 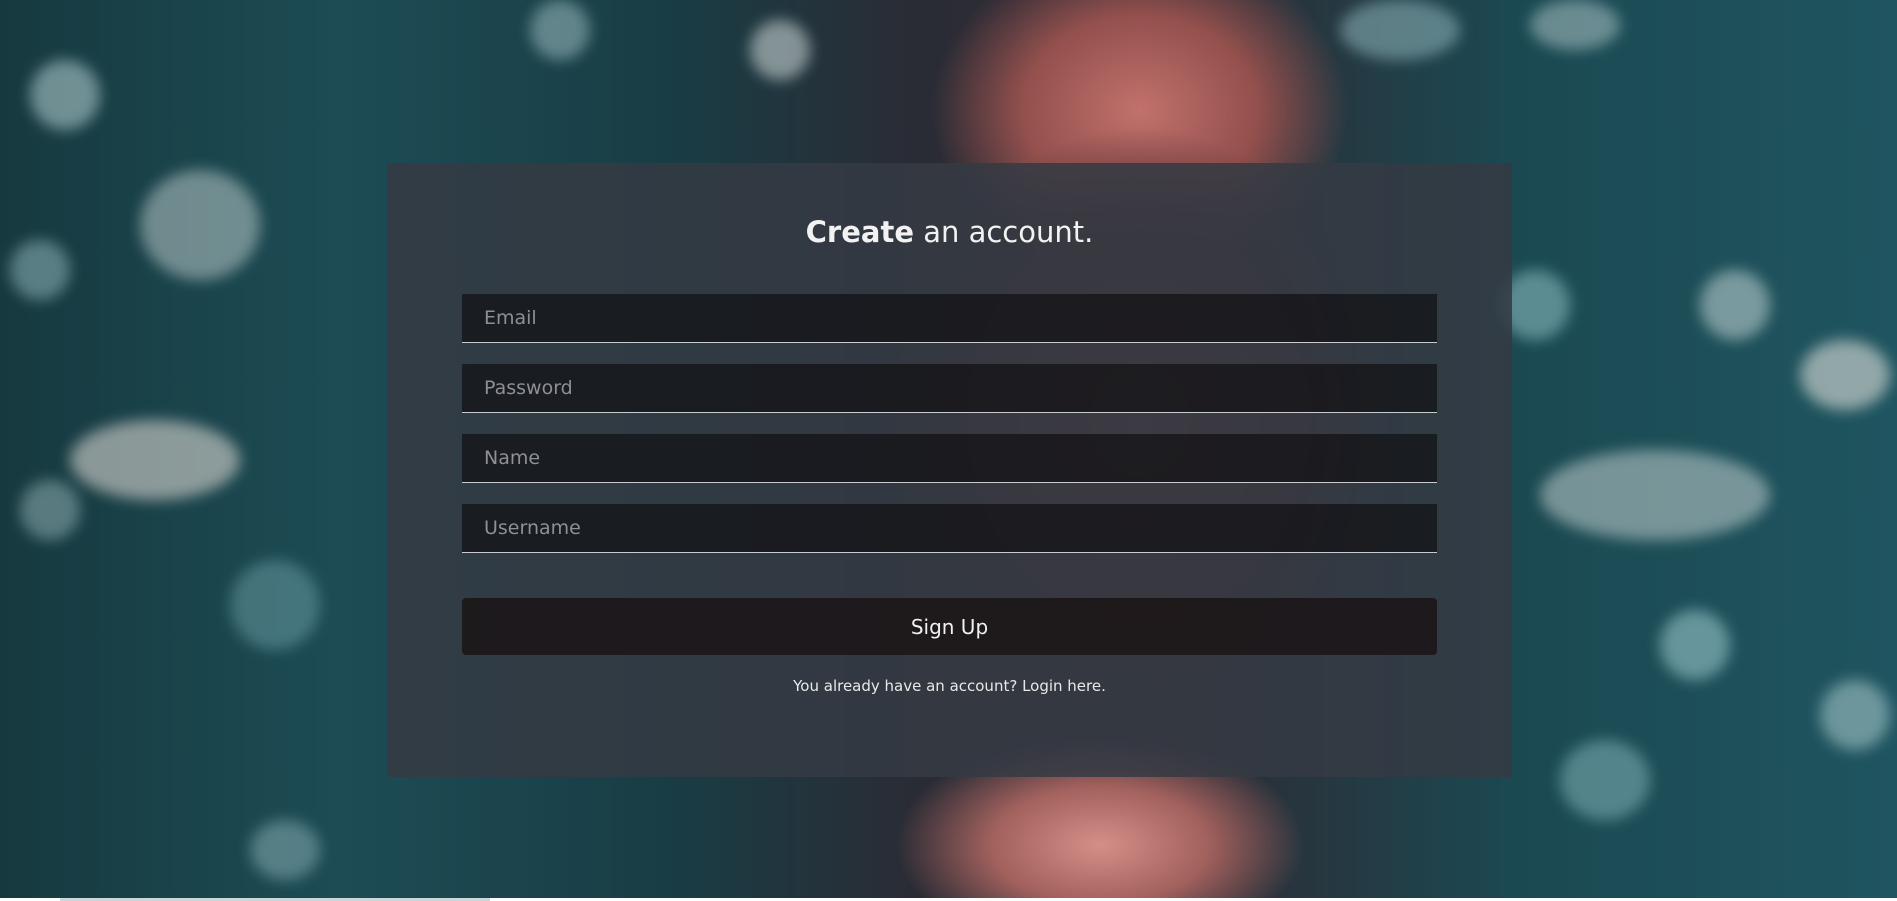 I want to click on login-prompt: You already have an account? Login here., so click(x=949, y=686).